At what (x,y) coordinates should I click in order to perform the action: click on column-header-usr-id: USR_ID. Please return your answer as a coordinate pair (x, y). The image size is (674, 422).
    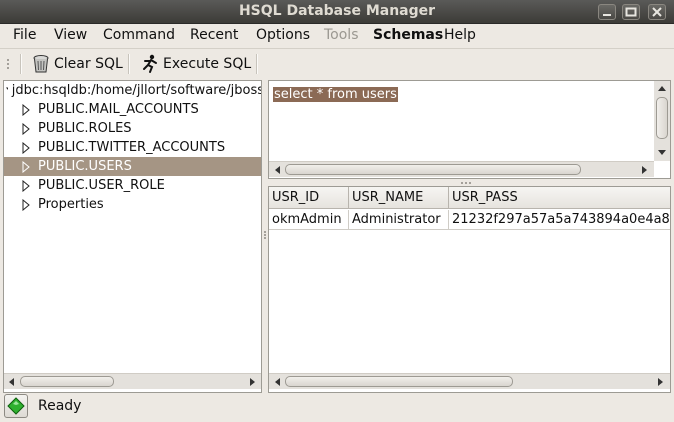
    Looking at the image, I should click on (309, 198).